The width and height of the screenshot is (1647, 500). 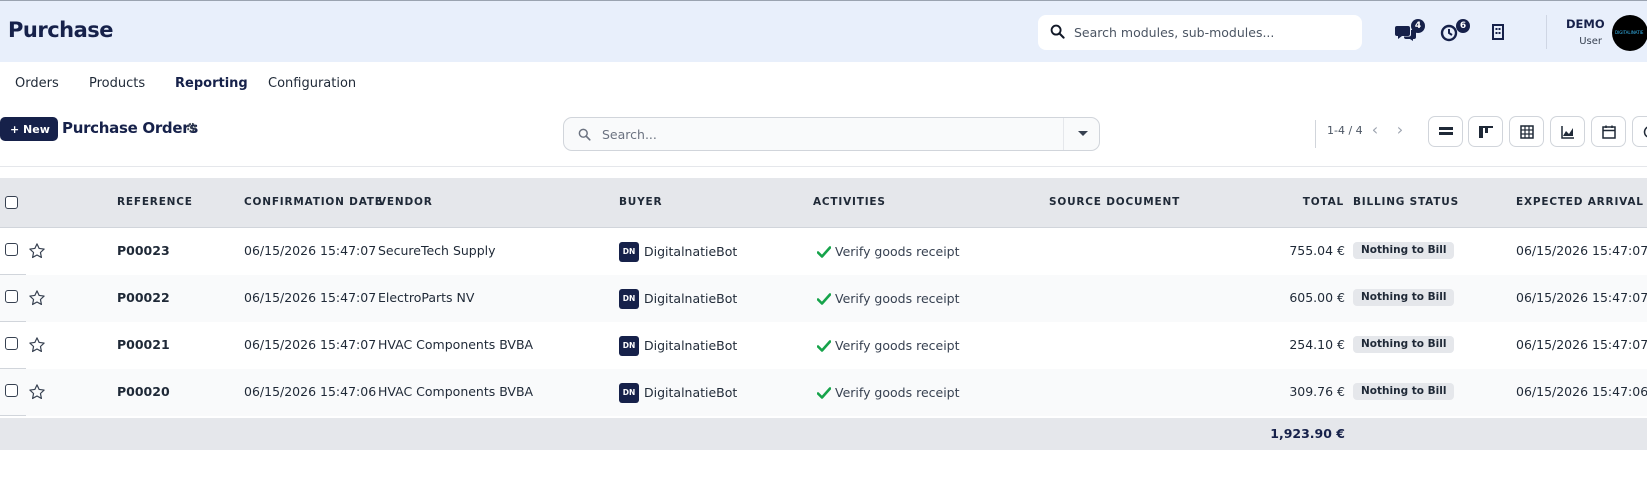 What do you see at coordinates (61, 30) in the screenshot?
I see `app-title: Purchase` at bounding box center [61, 30].